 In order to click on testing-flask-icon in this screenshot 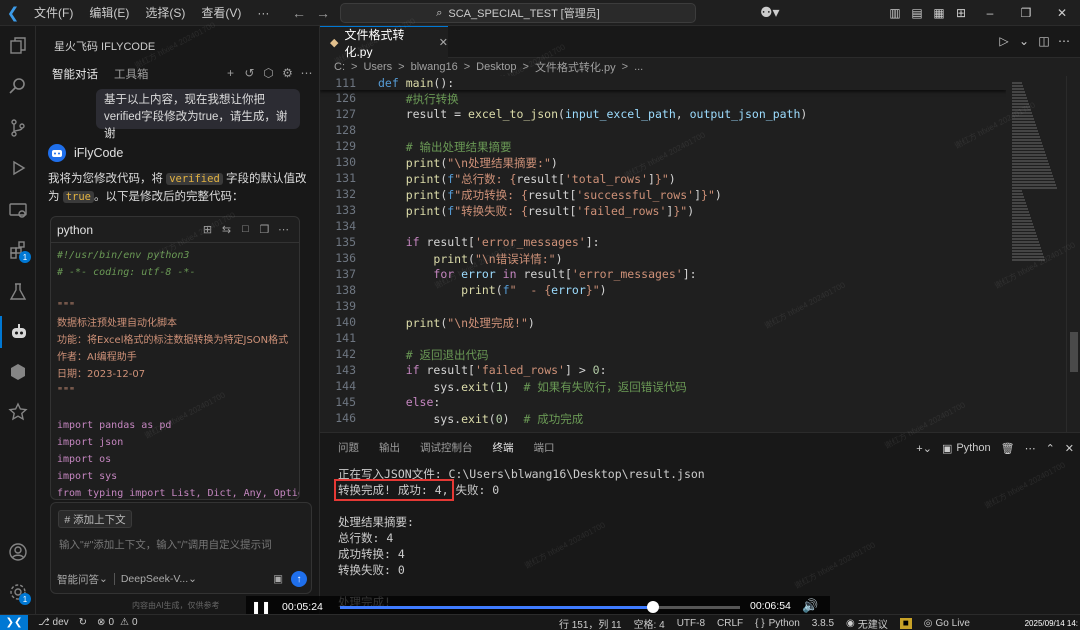, I will do `click(18, 292)`.